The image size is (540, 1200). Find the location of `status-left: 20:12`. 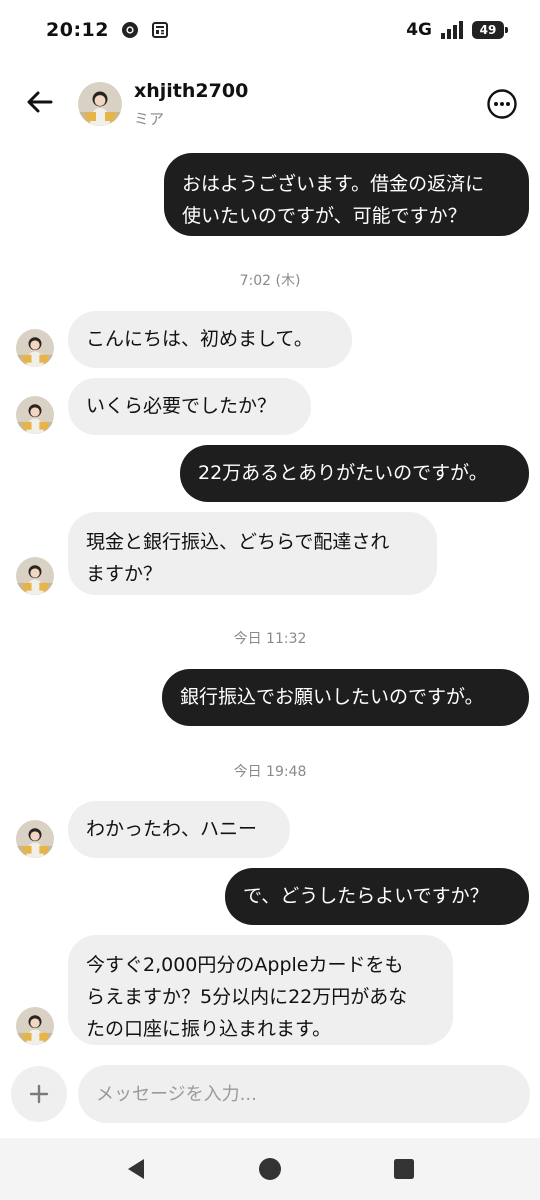

status-left: 20:12 is located at coordinates (107, 30).